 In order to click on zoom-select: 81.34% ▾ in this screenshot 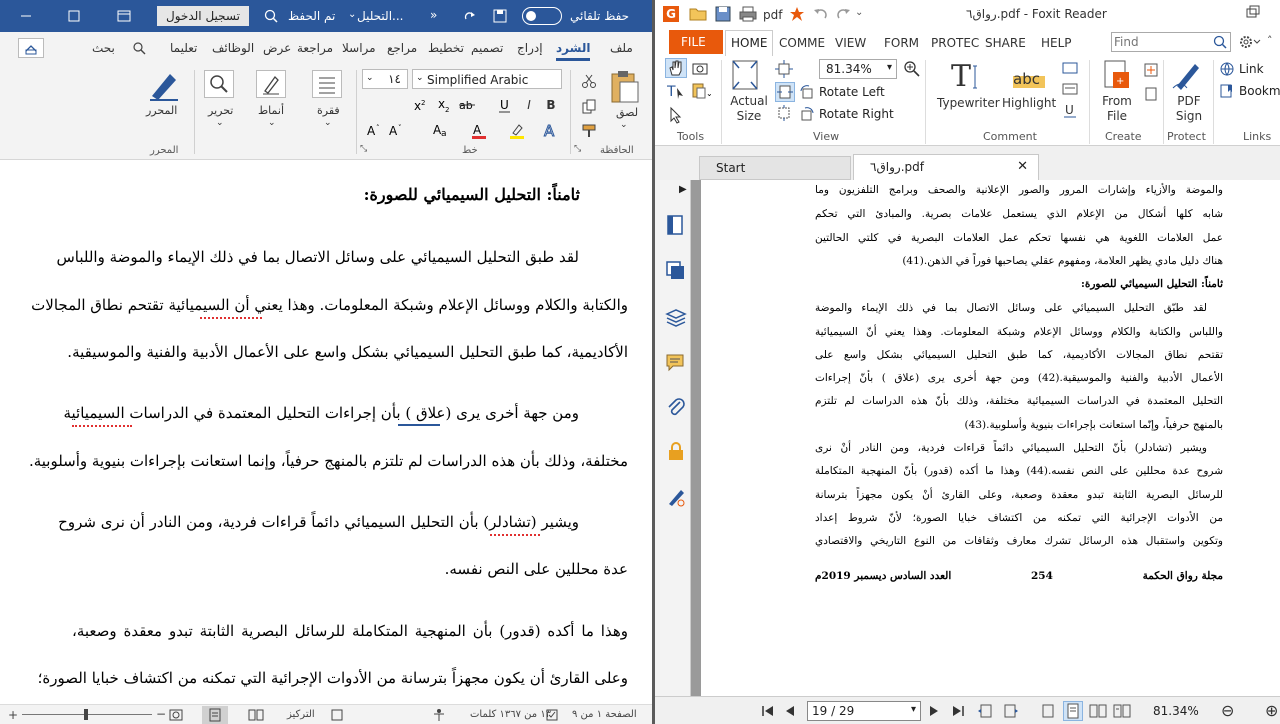, I will do `click(858, 69)`.